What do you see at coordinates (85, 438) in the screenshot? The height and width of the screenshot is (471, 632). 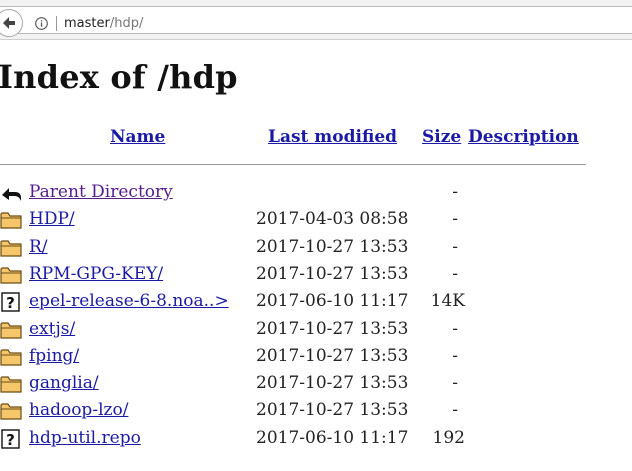 I see `file-link: hdp-util.repo` at bounding box center [85, 438].